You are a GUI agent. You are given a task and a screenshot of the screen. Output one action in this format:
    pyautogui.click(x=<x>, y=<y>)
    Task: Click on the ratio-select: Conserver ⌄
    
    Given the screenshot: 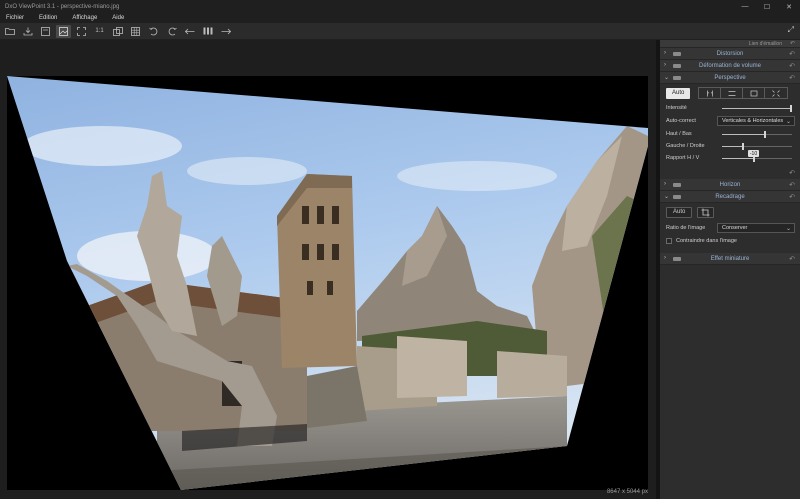 What is the action you would take?
    pyautogui.click(x=756, y=228)
    